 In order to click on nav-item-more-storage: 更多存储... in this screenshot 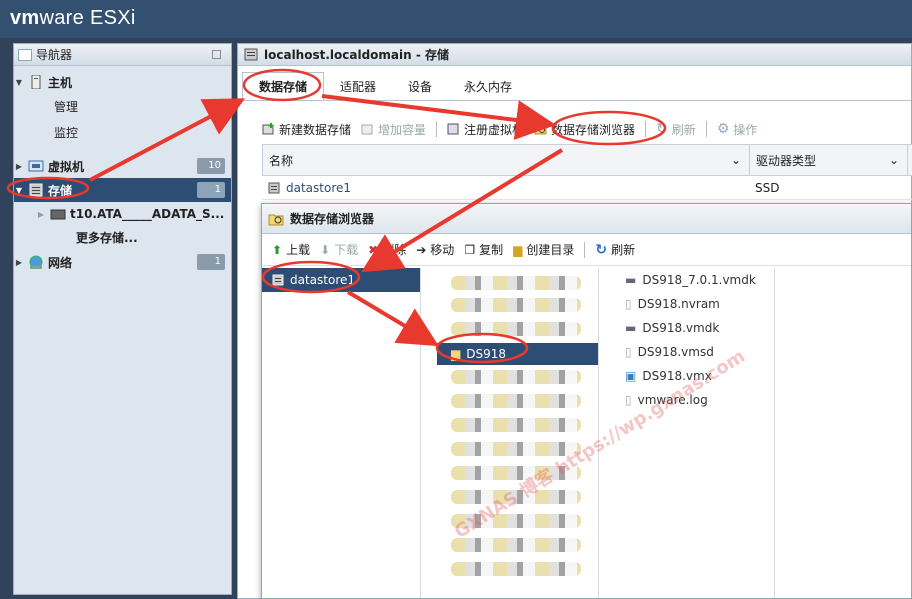, I will do `click(122, 237)`.